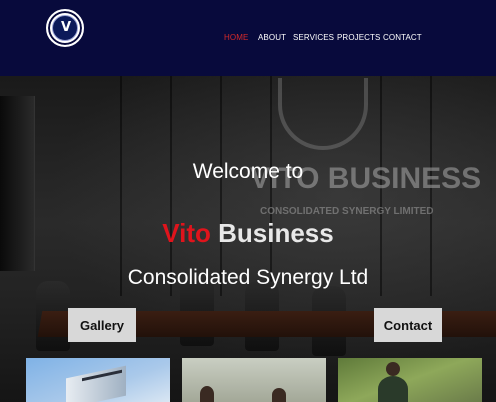 The width and height of the screenshot is (496, 402). Describe the element at coordinates (186, 233) in the screenshot. I see `brand-word-red: Vito` at that location.